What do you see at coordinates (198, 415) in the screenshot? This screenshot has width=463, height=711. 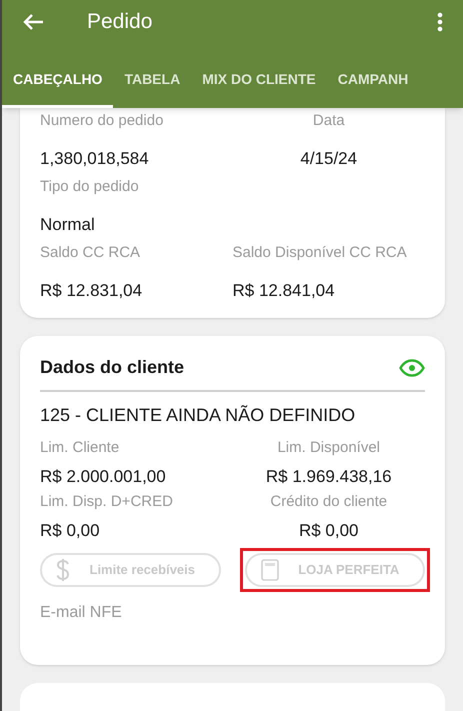 I see `client-name: 125 - CLIENTE AINDA NÃO DEFINIDO` at bounding box center [198, 415].